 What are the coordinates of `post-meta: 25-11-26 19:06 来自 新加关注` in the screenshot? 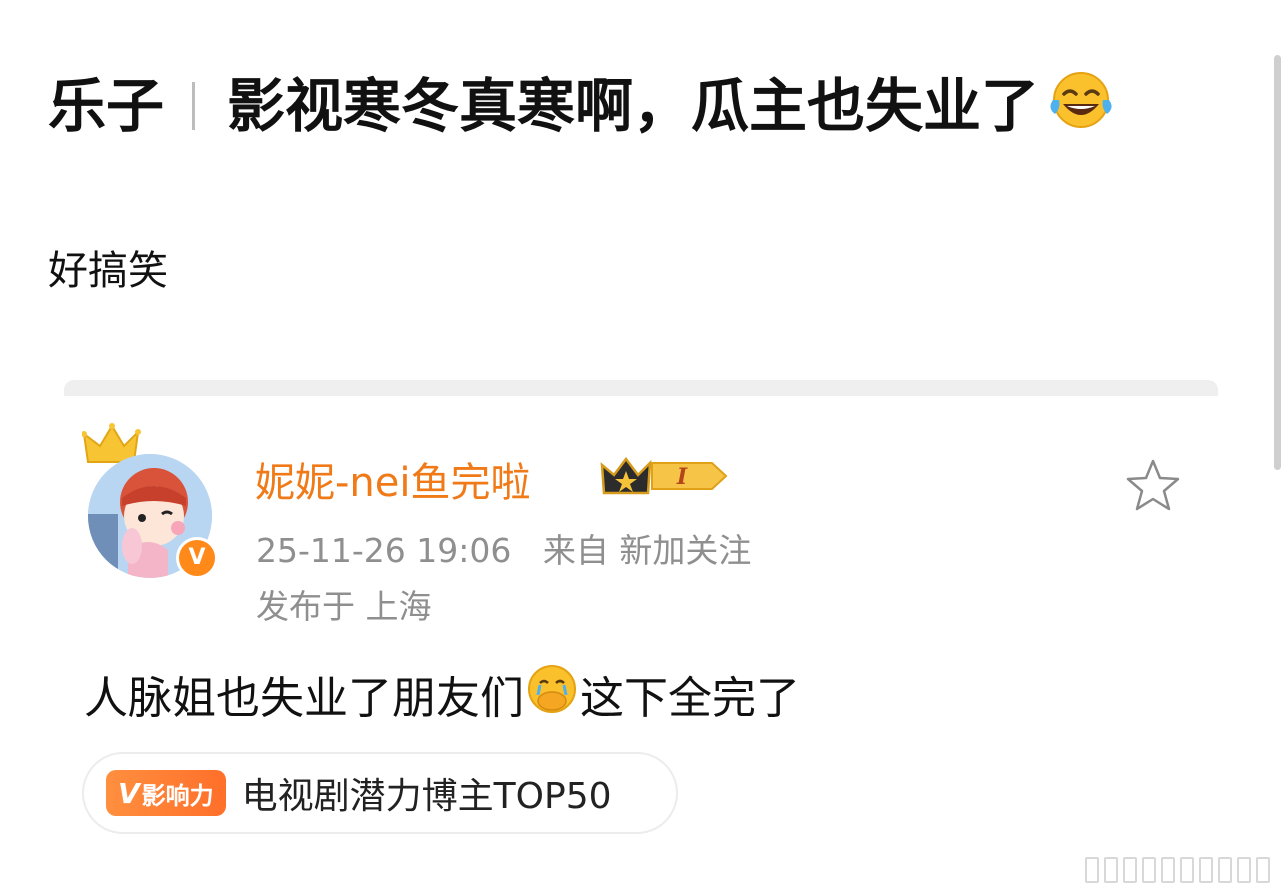 It's located at (503, 548).